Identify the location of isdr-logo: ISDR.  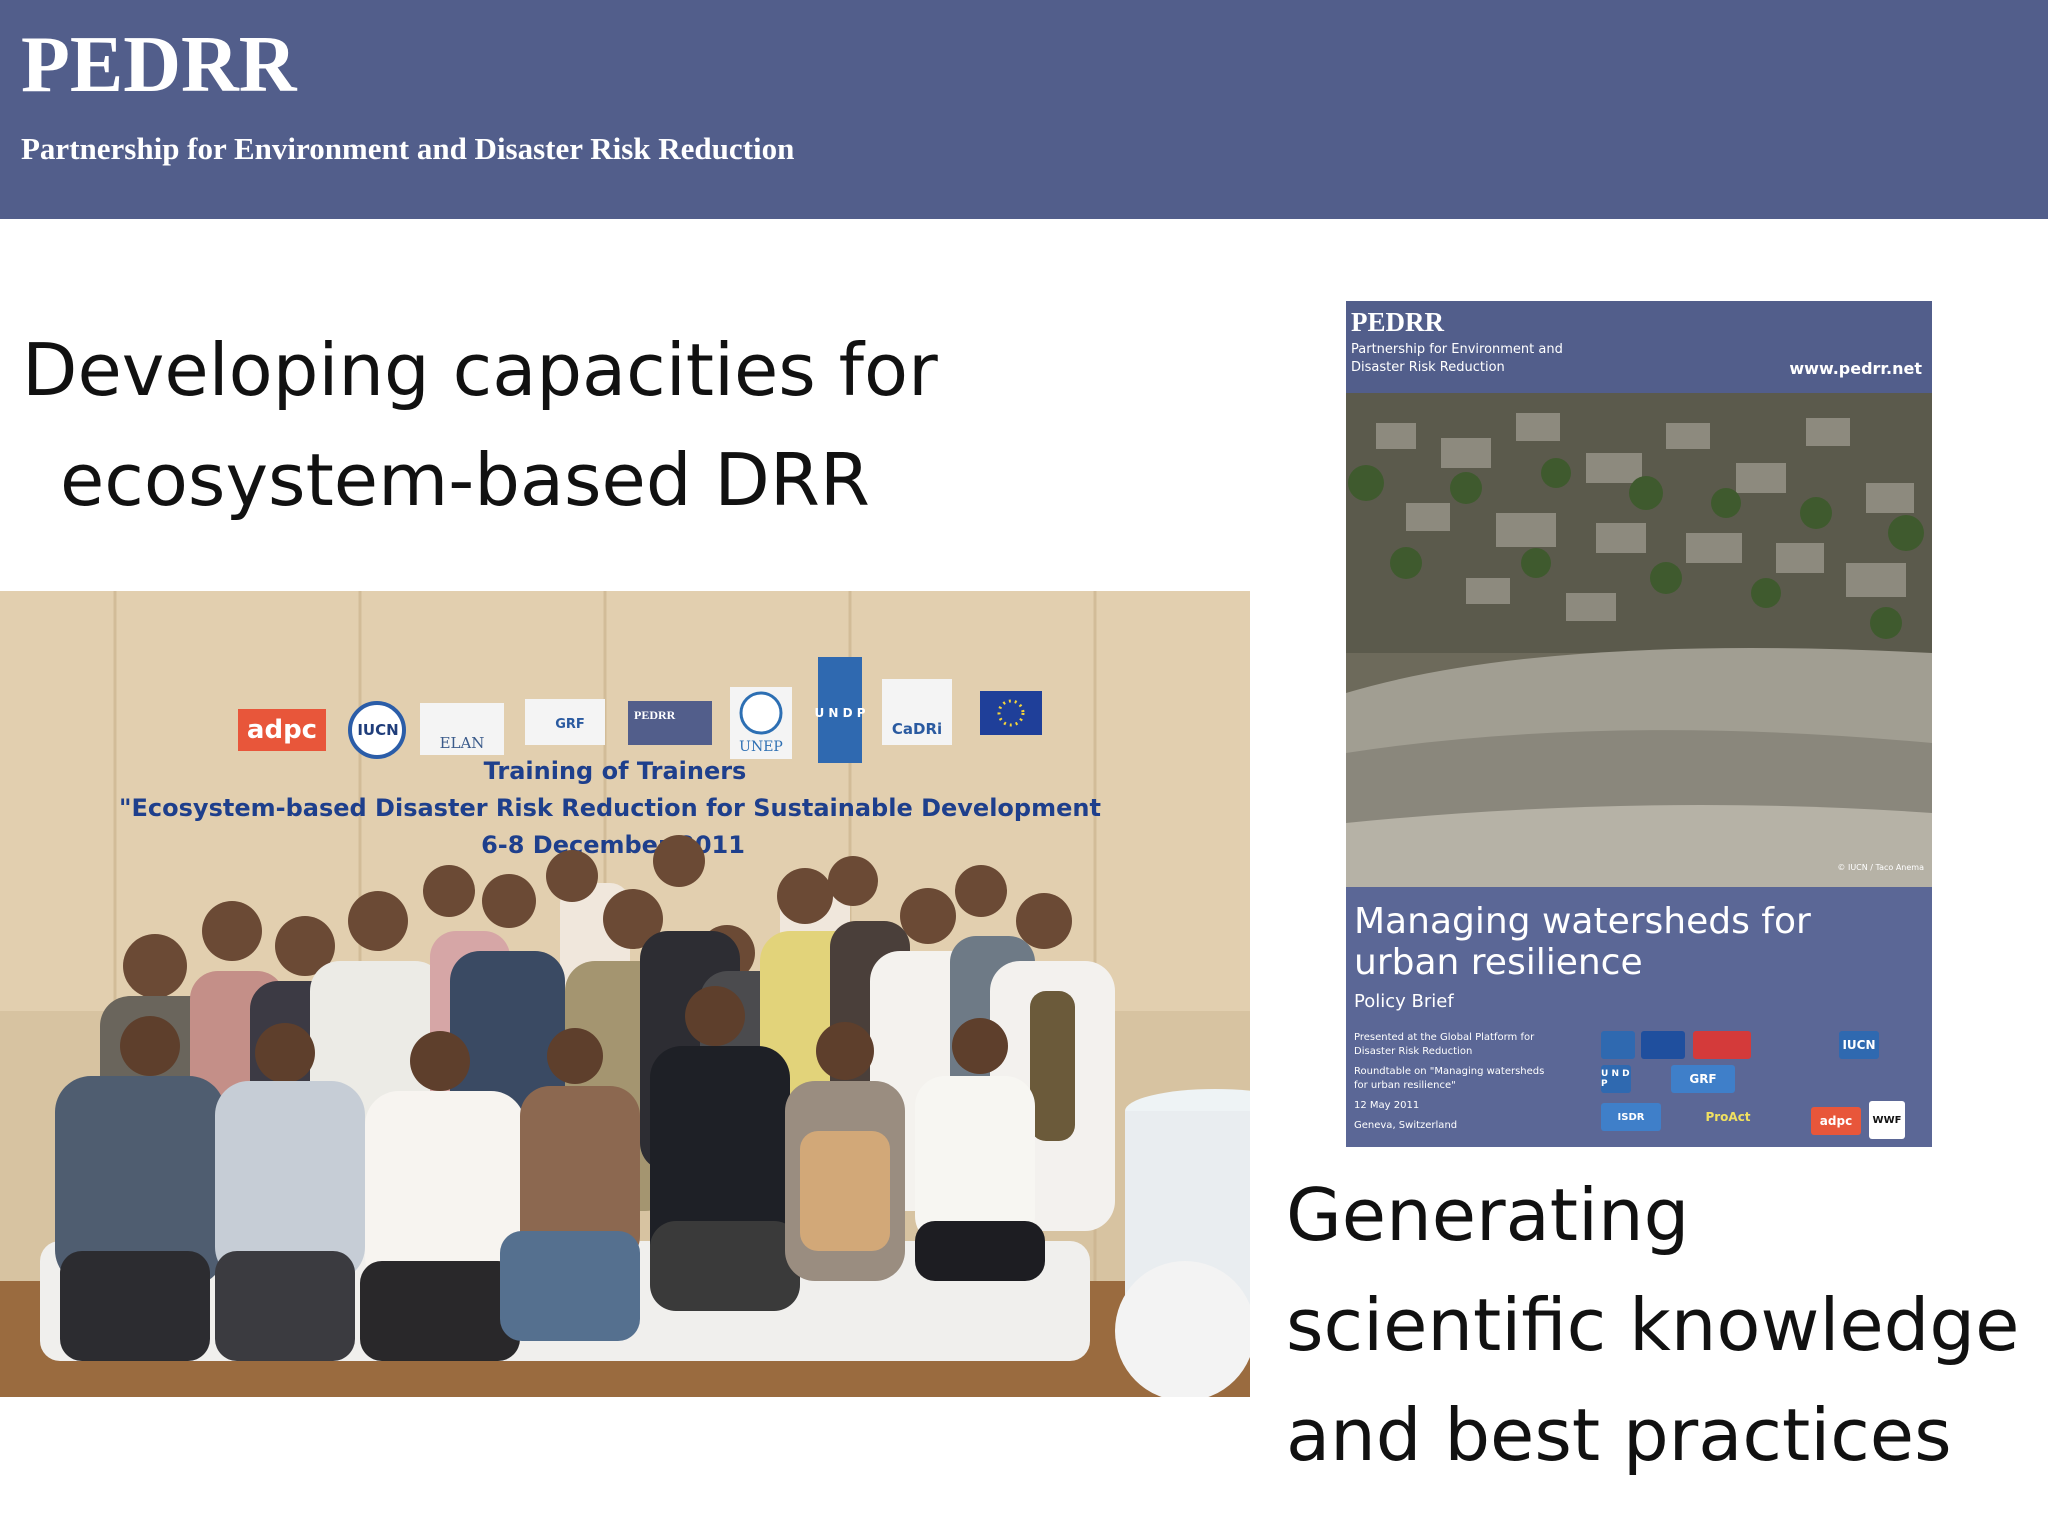
(1631, 1117).